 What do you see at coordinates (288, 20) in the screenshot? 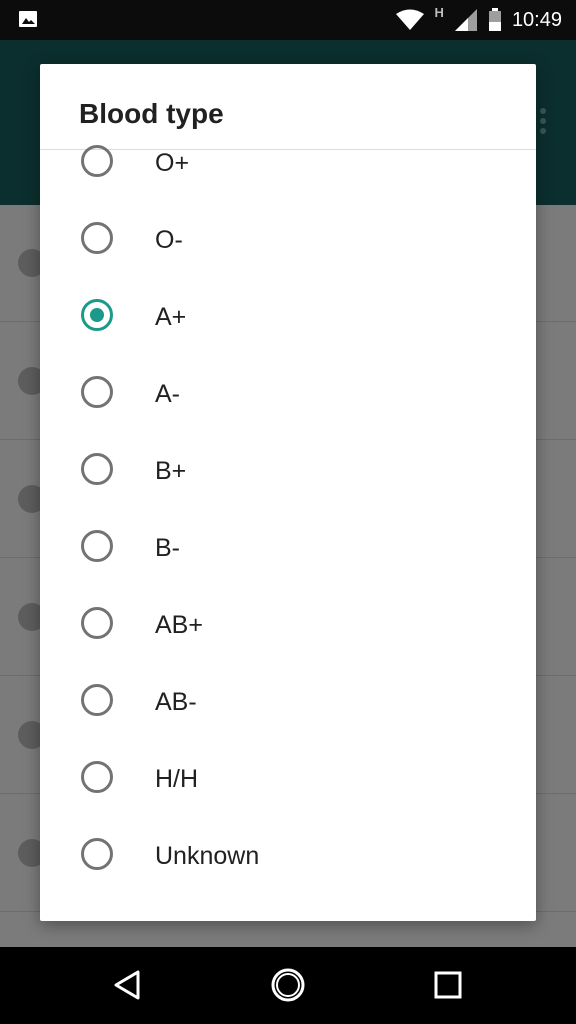
I see `status-bar: H 10:49` at bounding box center [288, 20].